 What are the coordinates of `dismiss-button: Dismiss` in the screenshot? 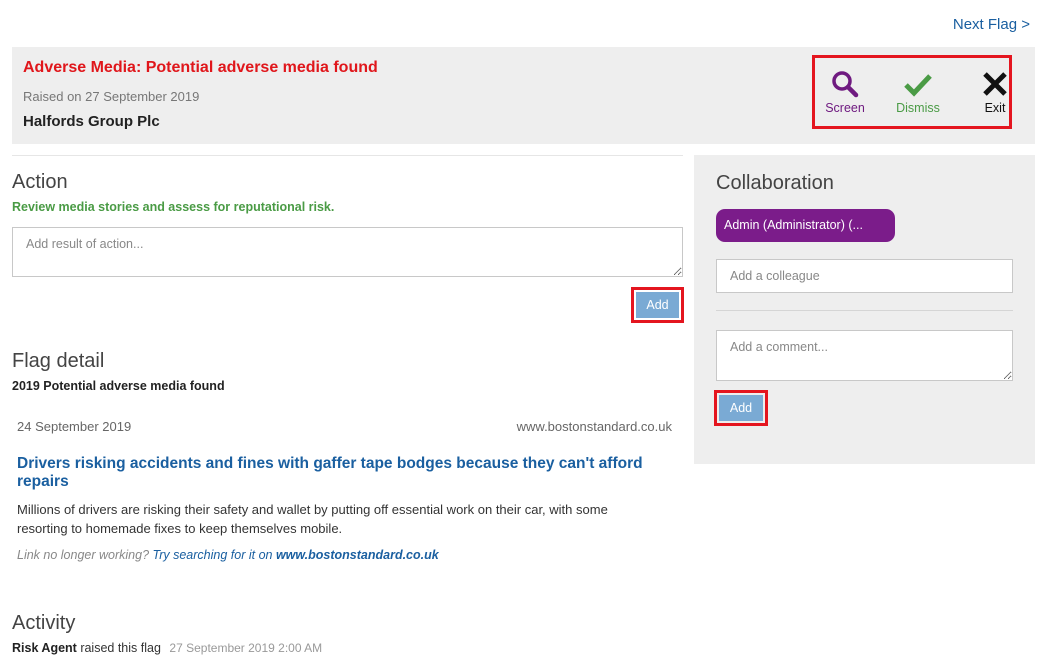 It's located at (918, 92).